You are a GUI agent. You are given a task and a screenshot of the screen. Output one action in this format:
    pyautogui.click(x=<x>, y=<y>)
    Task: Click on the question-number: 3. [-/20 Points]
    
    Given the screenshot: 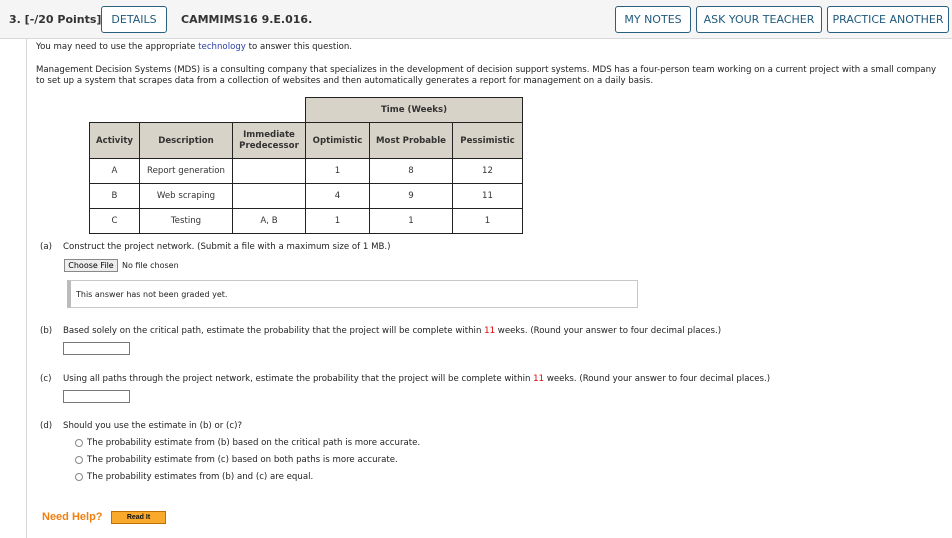 What is the action you would take?
    pyautogui.click(x=55, y=19)
    